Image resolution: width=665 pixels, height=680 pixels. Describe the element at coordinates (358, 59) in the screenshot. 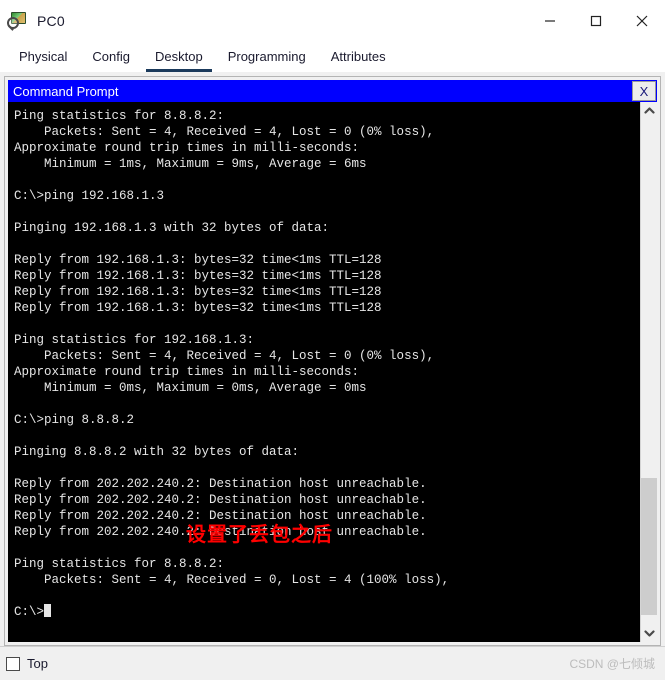

I see `tab-attributes: Attributes` at that location.